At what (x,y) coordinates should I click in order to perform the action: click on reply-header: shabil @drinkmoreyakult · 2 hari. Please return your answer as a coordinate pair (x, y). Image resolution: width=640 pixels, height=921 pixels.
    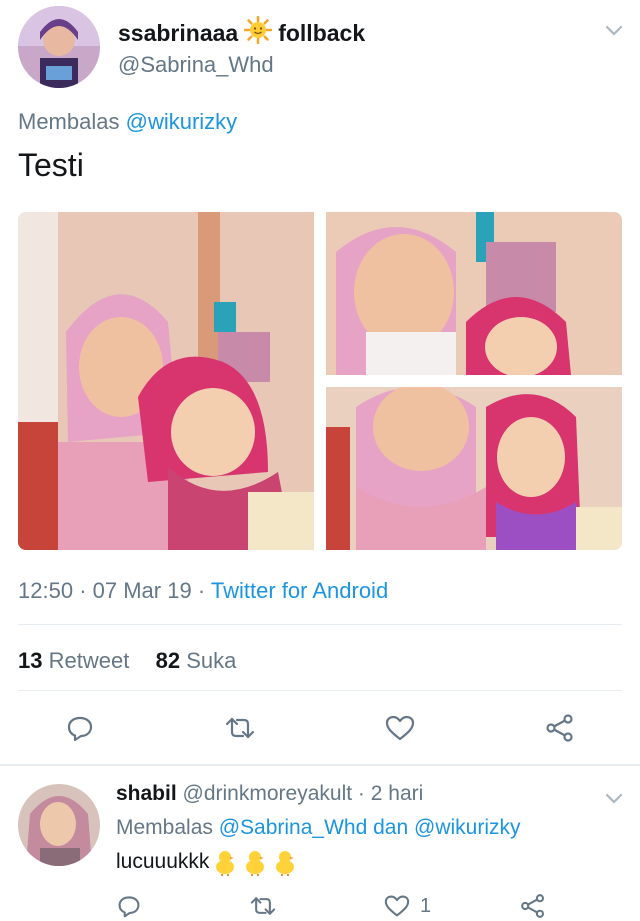
    Looking at the image, I should click on (270, 793).